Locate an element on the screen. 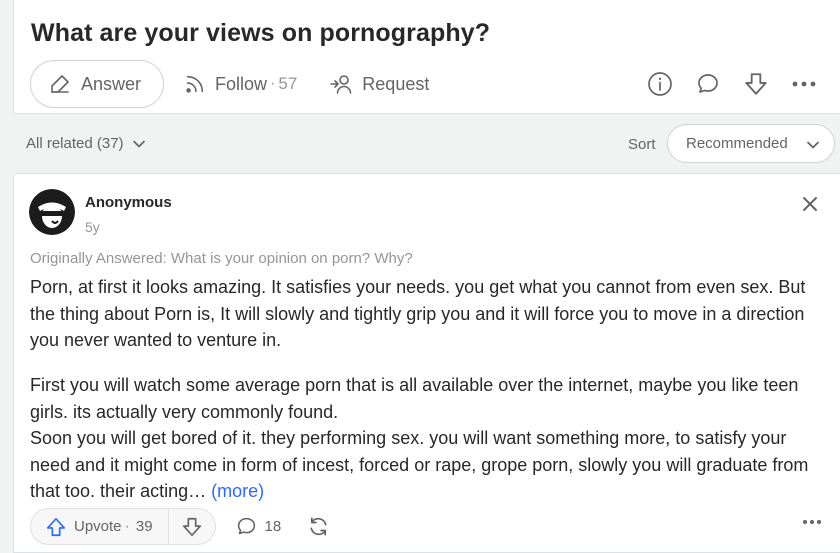 The width and height of the screenshot is (840, 553). request-button: Request is located at coordinates (379, 84).